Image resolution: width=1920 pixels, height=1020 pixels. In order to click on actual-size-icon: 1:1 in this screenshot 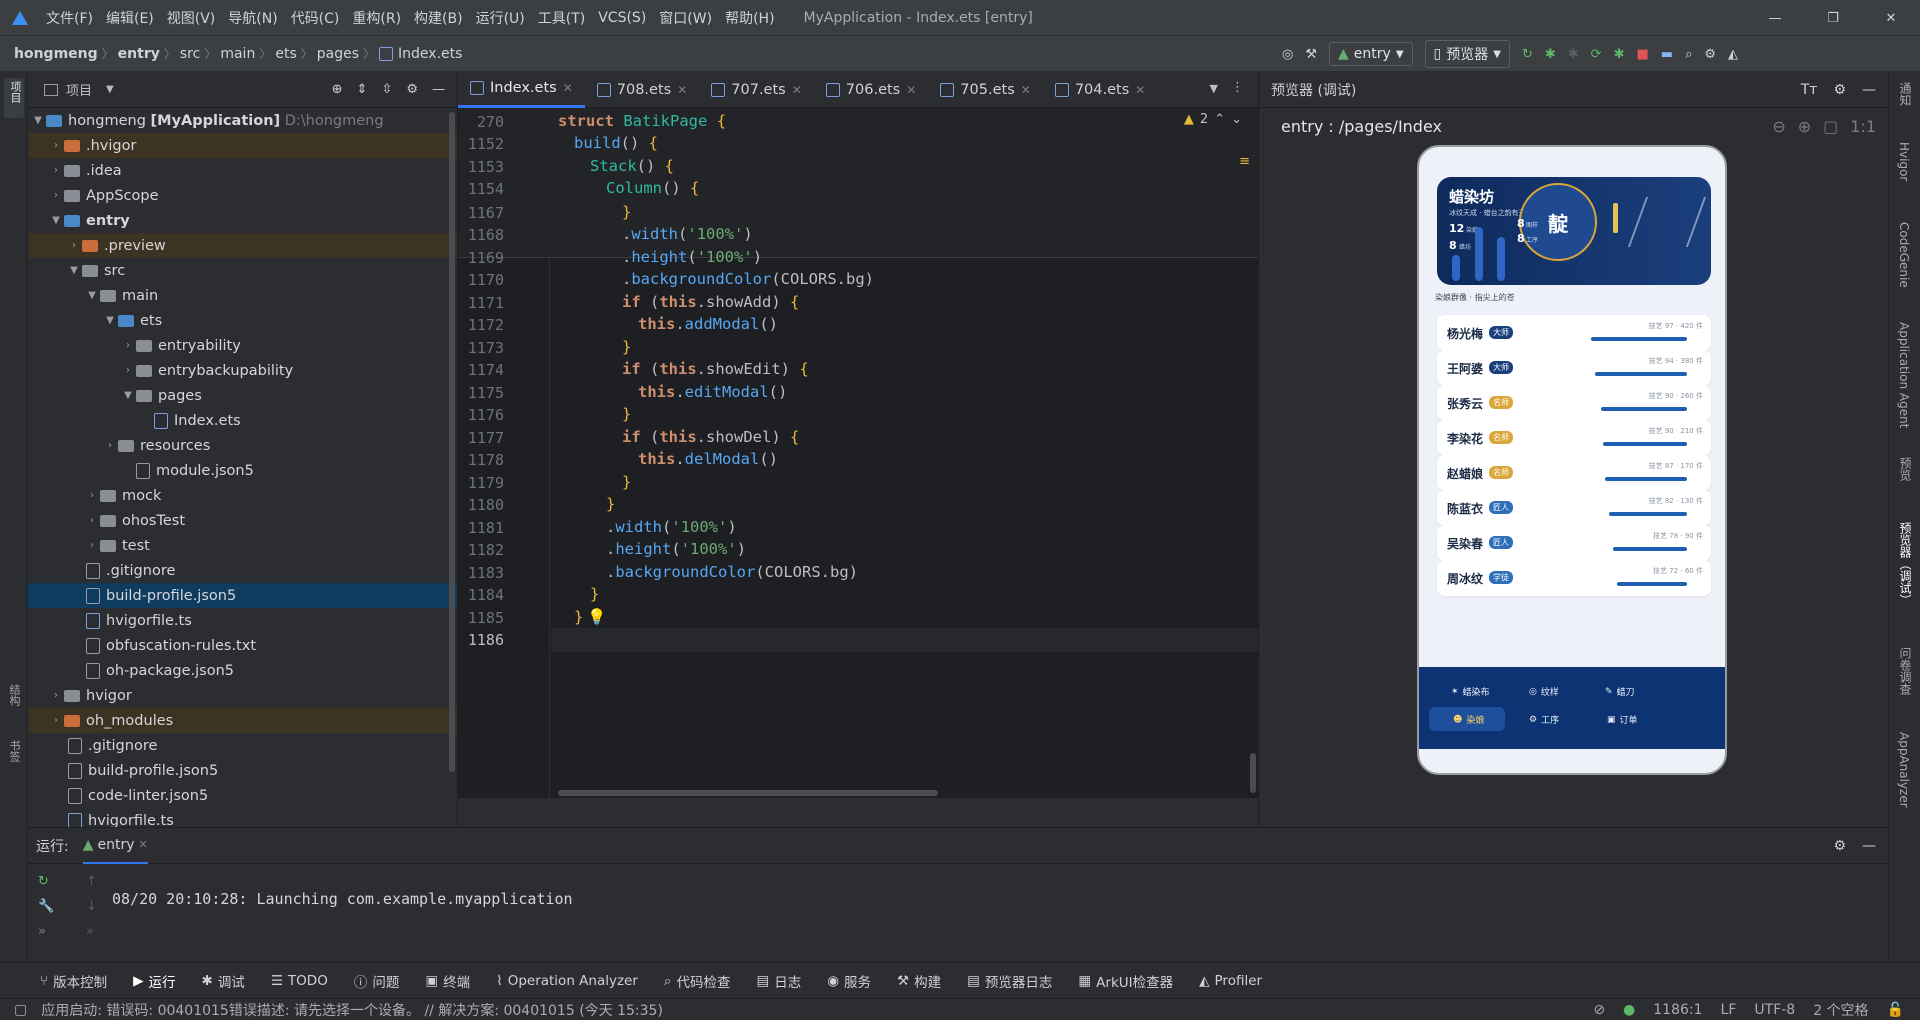, I will do `click(1863, 126)`.